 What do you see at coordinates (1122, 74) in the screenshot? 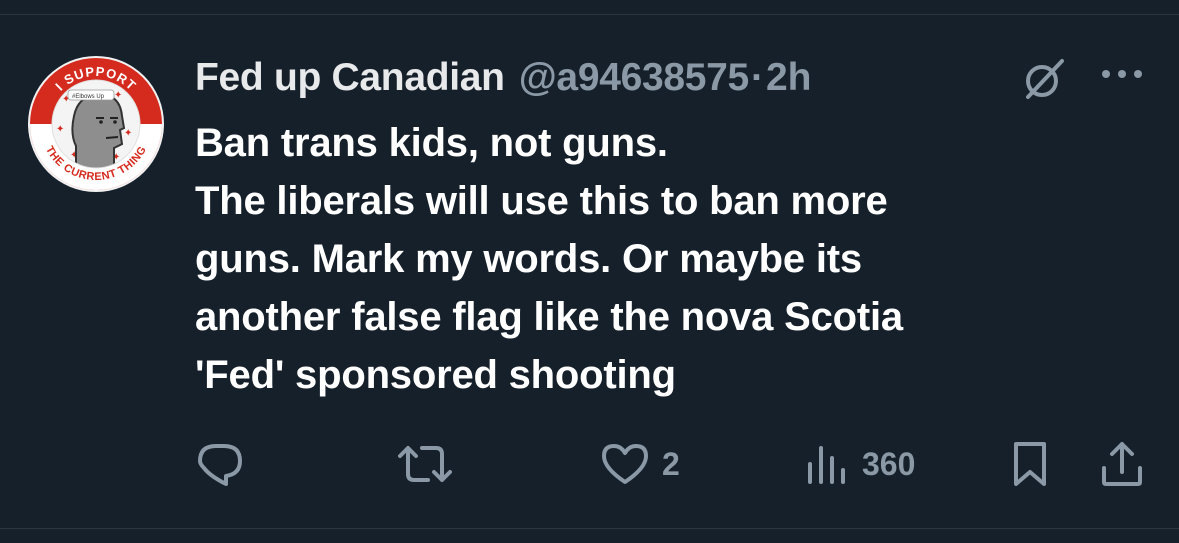
I see `more-icon` at bounding box center [1122, 74].